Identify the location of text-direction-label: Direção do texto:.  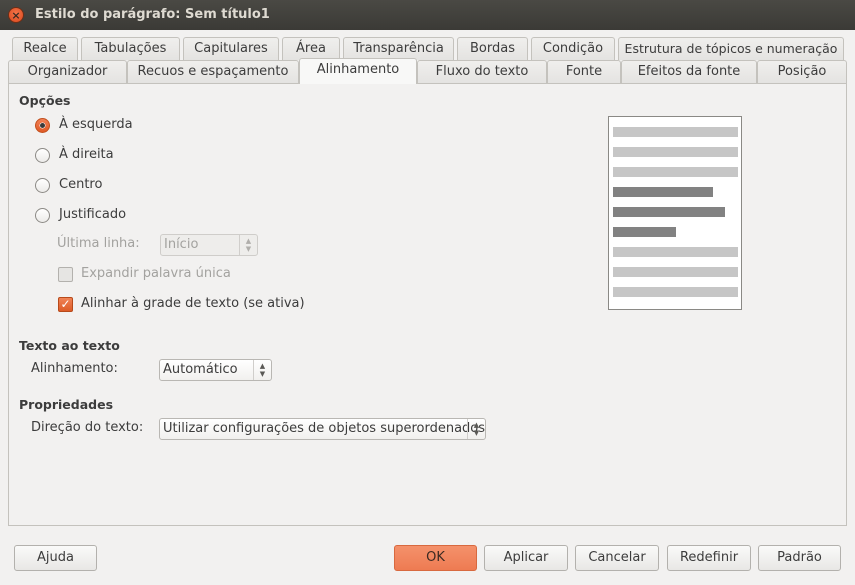
(87, 427).